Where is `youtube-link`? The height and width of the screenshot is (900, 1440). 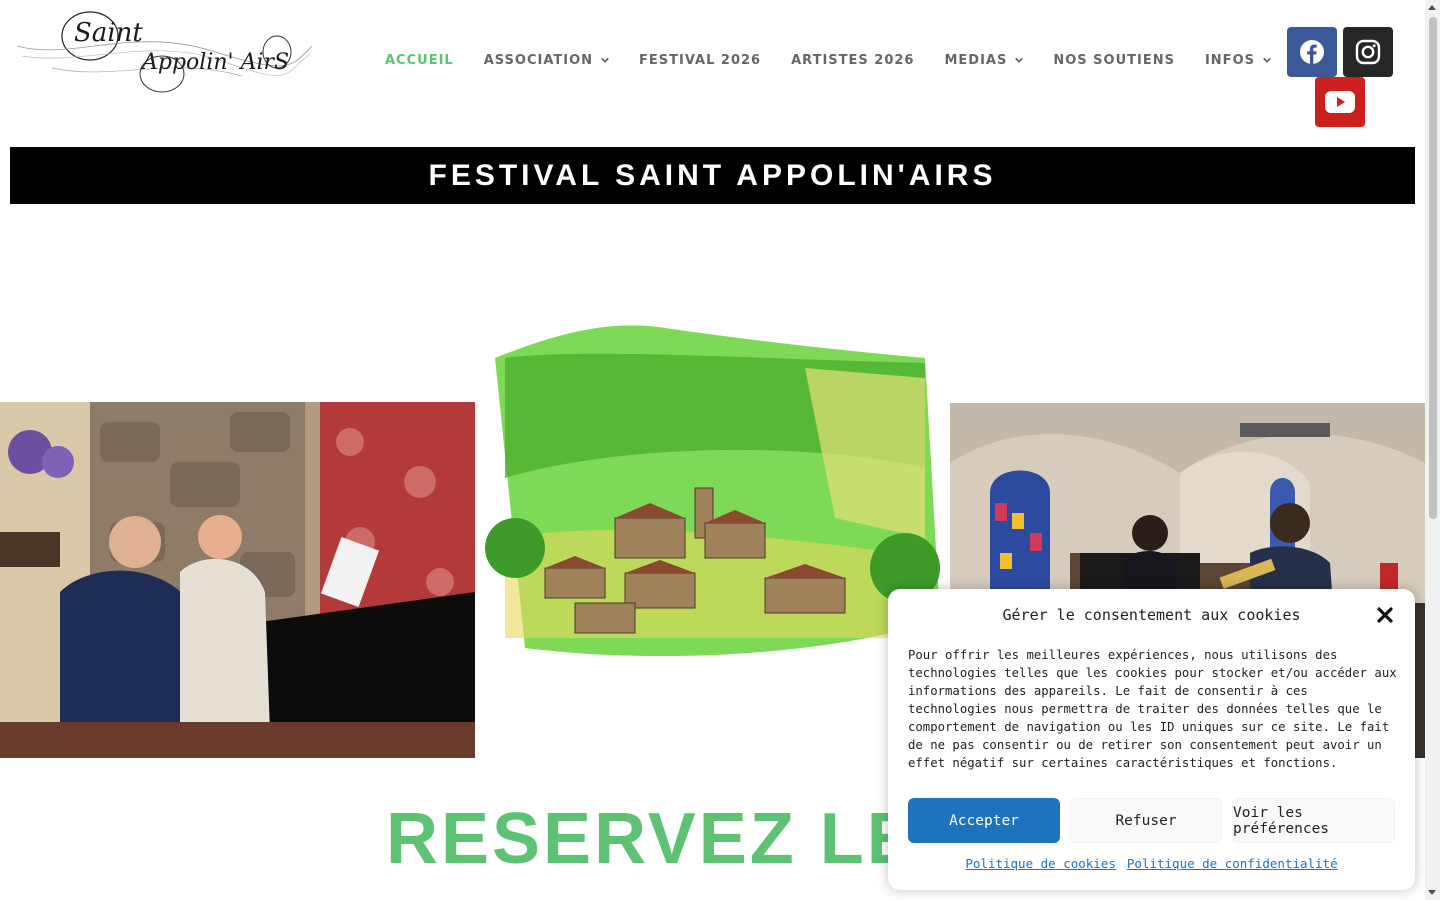
youtube-link is located at coordinates (1340, 102).